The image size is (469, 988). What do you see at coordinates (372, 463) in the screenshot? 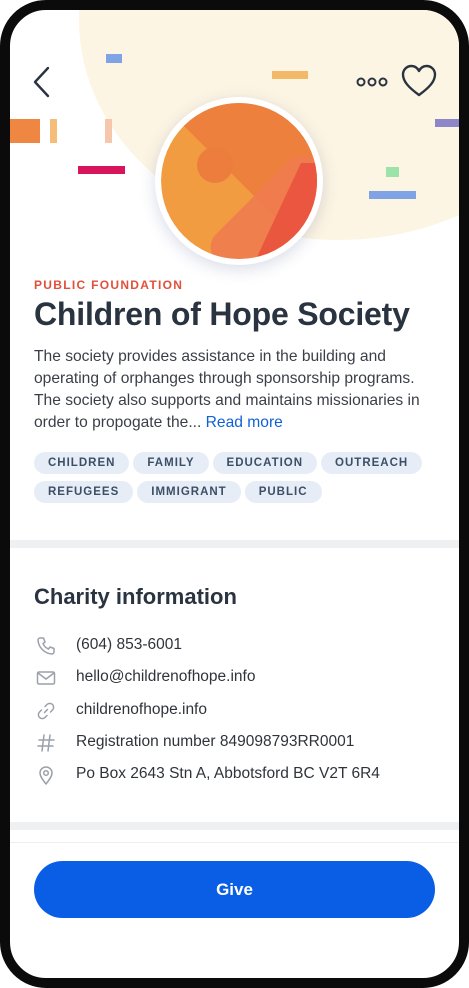
I see `tag-outreach: OUTREACH` at bounding box center [372, 463].